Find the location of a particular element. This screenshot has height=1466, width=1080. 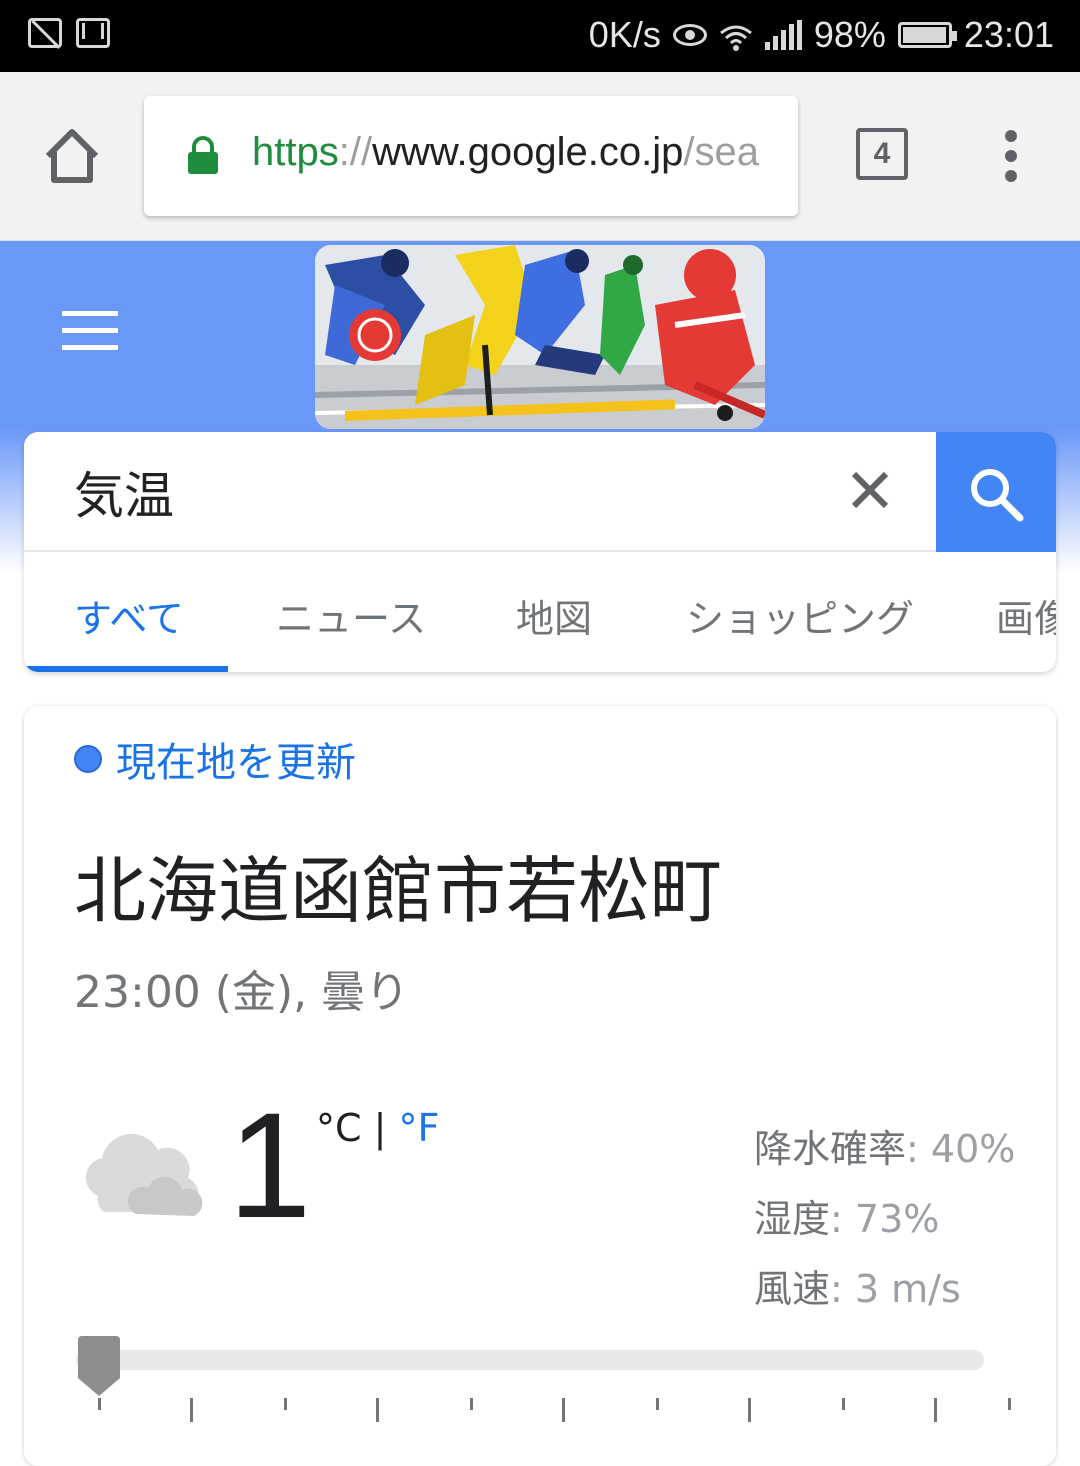

system-icons: 0K/s 98% 23:01 is located at coordinates (821, 35).